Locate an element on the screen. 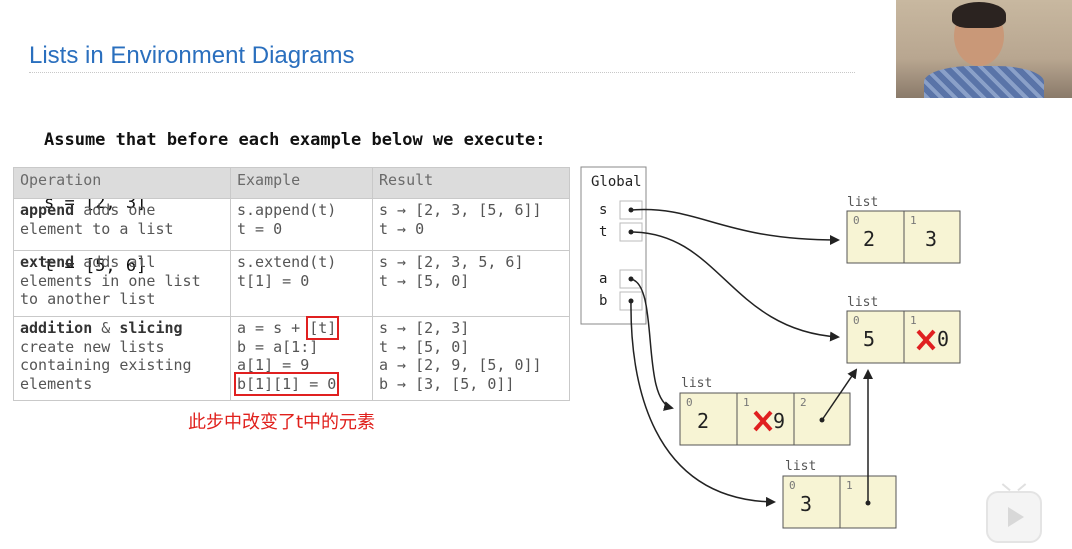 The width and height of the screenshot is (1072, 549). frame-var-b: b is located at coordinates (621, 301).